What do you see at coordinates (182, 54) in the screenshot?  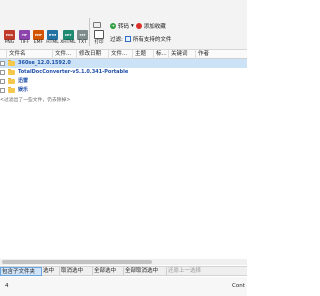 I see `column-header-keywords: 关键词` at bounding box center [182, 54].